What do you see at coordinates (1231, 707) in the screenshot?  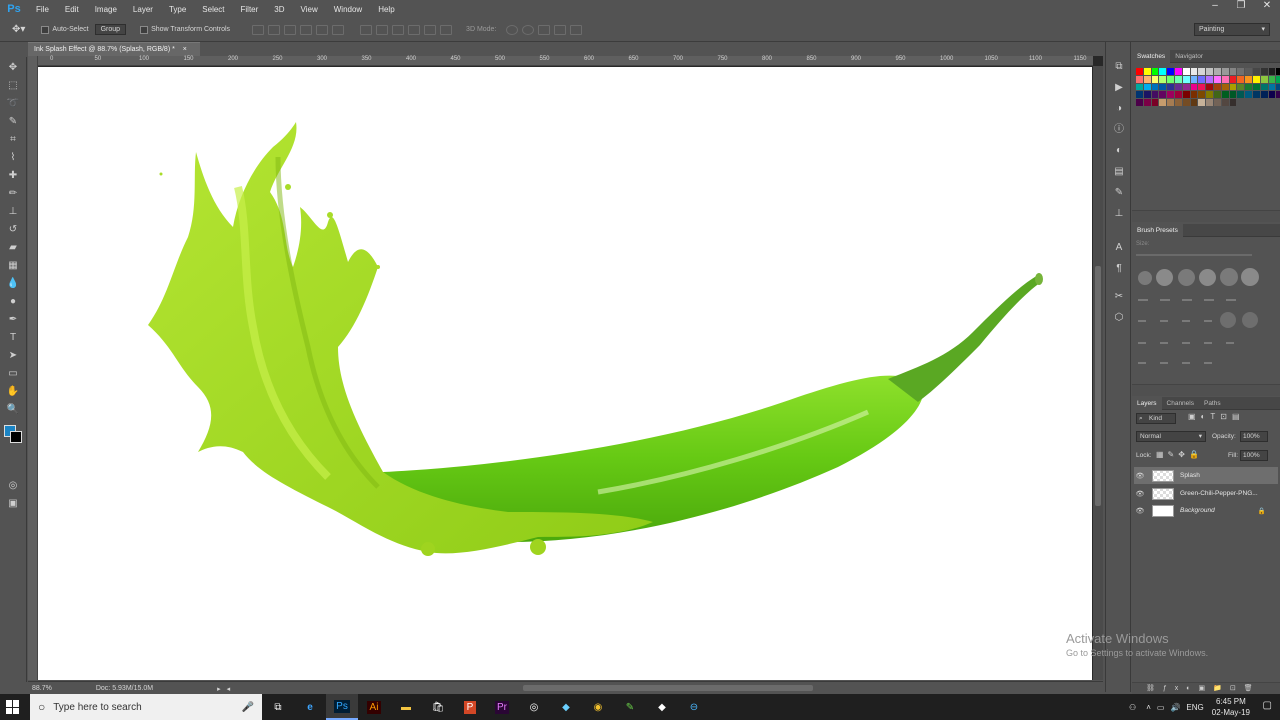 I see `clock: 6:45 PM 02-May-19` at bounding box center [1231, 707].